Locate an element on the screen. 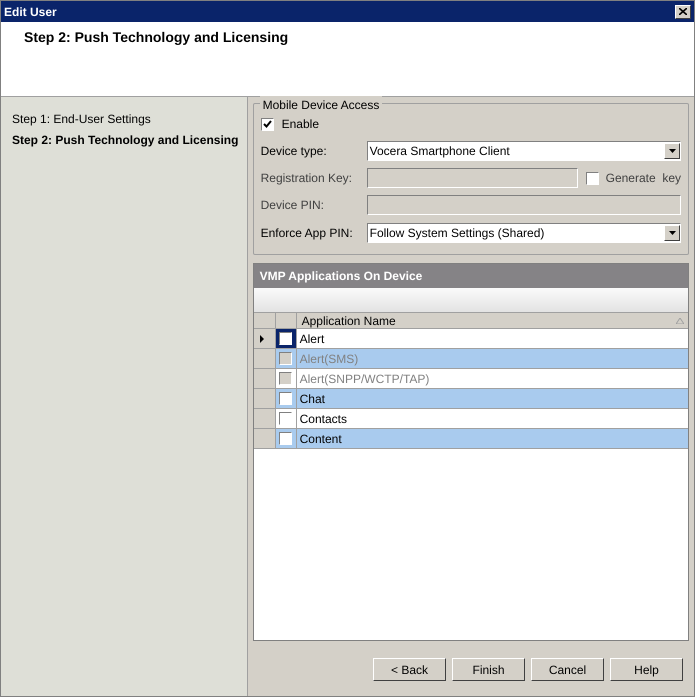 This screenshot has height=697, width=695. panel-title: VMP Applications On Device is located at coordinates (341, 276).